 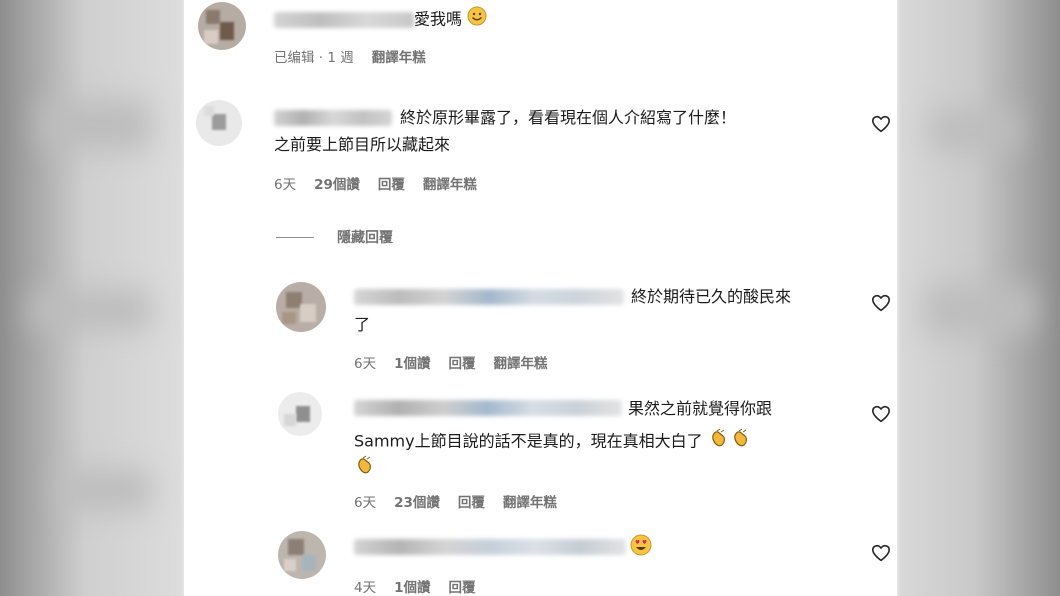 I want to click on reply-text, so click(x=641, y=549).